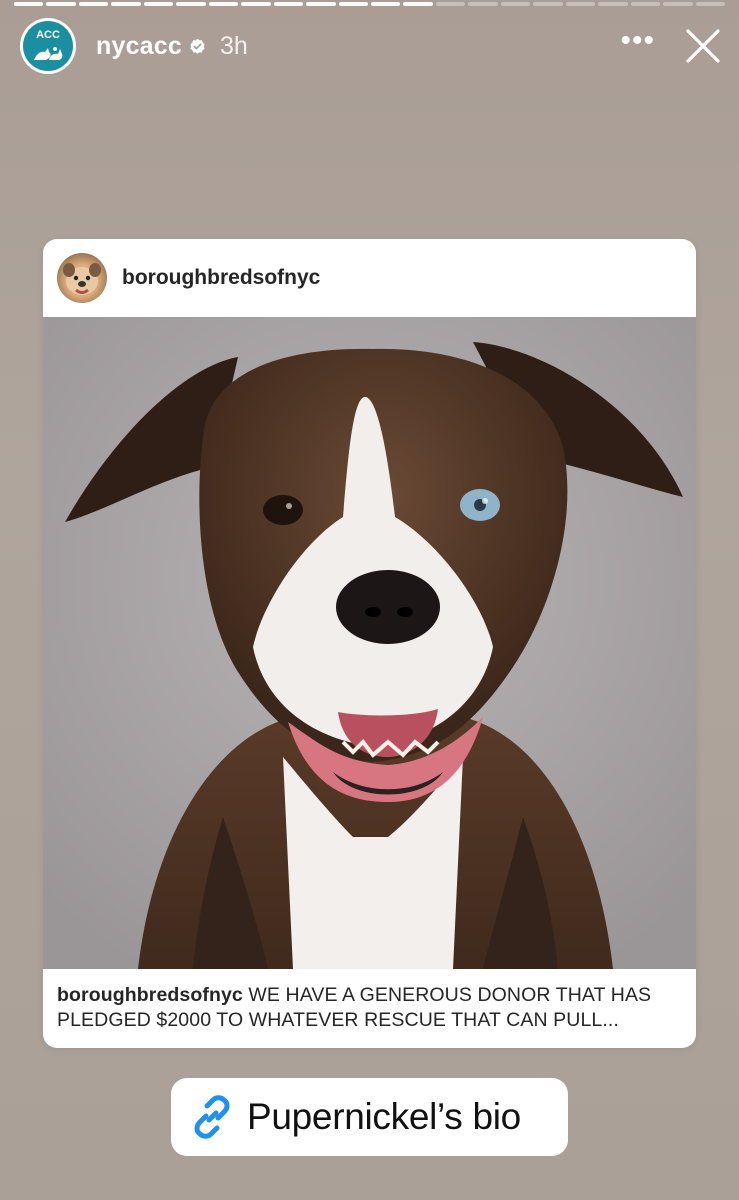 The width and height of the screenshot is (739, 1200). I want to click on story-header: ACC nycacc 3h •••, so click(370, 46).